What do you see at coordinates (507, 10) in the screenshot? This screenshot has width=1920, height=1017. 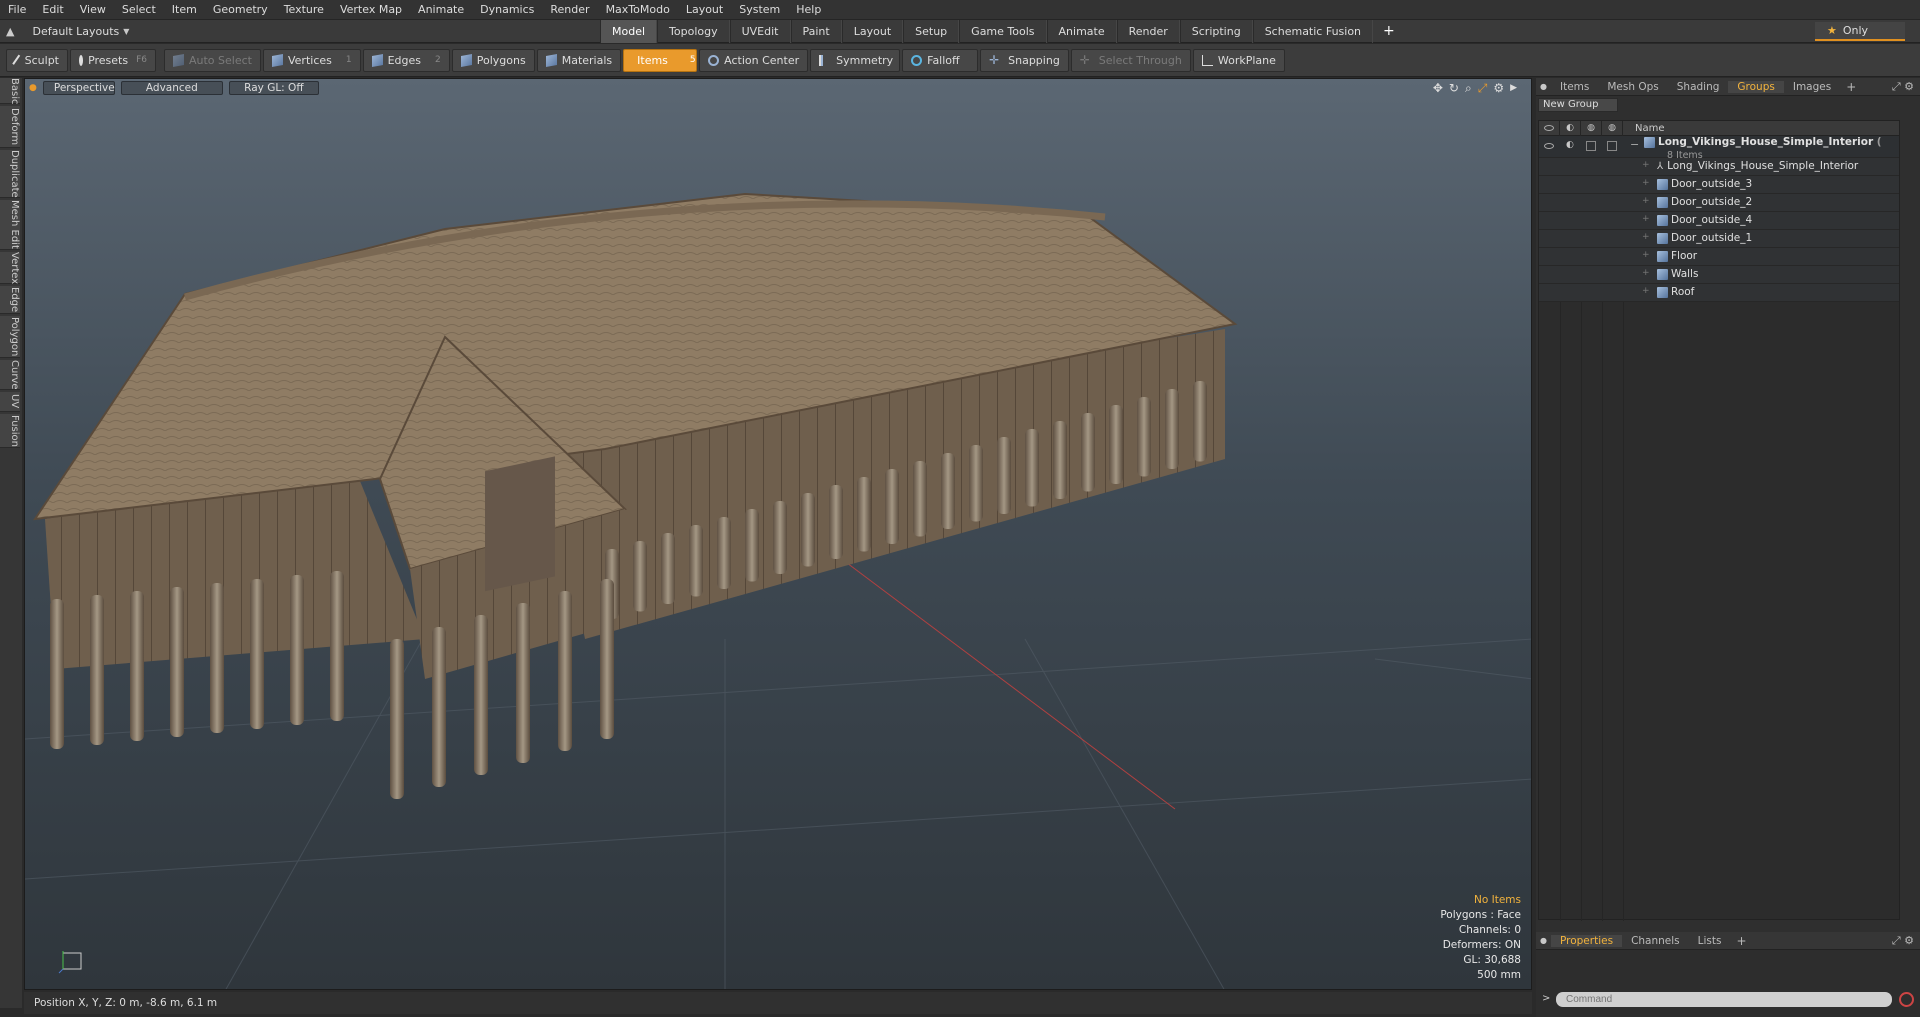 I see `menu-item-dynamics: Dynamics` at bounding box center [507, 10].